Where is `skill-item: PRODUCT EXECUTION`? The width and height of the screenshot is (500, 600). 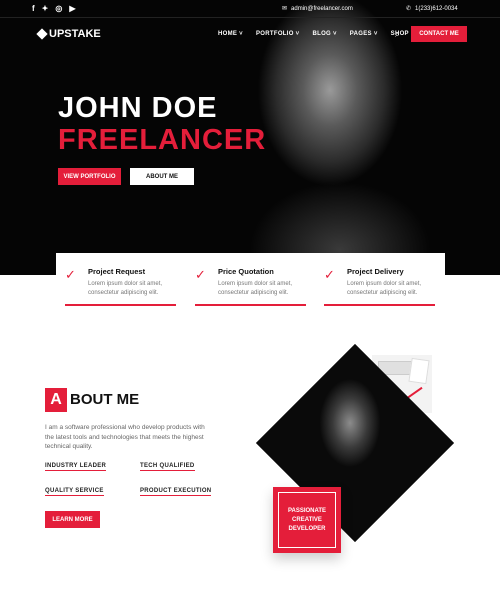
skill-item: PRODUCT EXECUTION is located at coordinates (176, 492).